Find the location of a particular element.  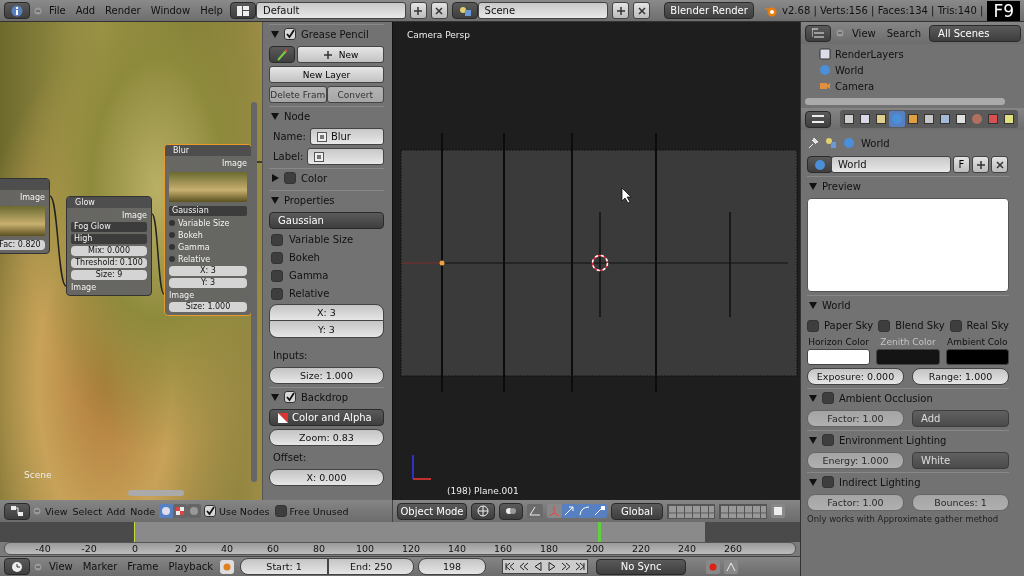

arc-icon is located at coordinates (584, 511).